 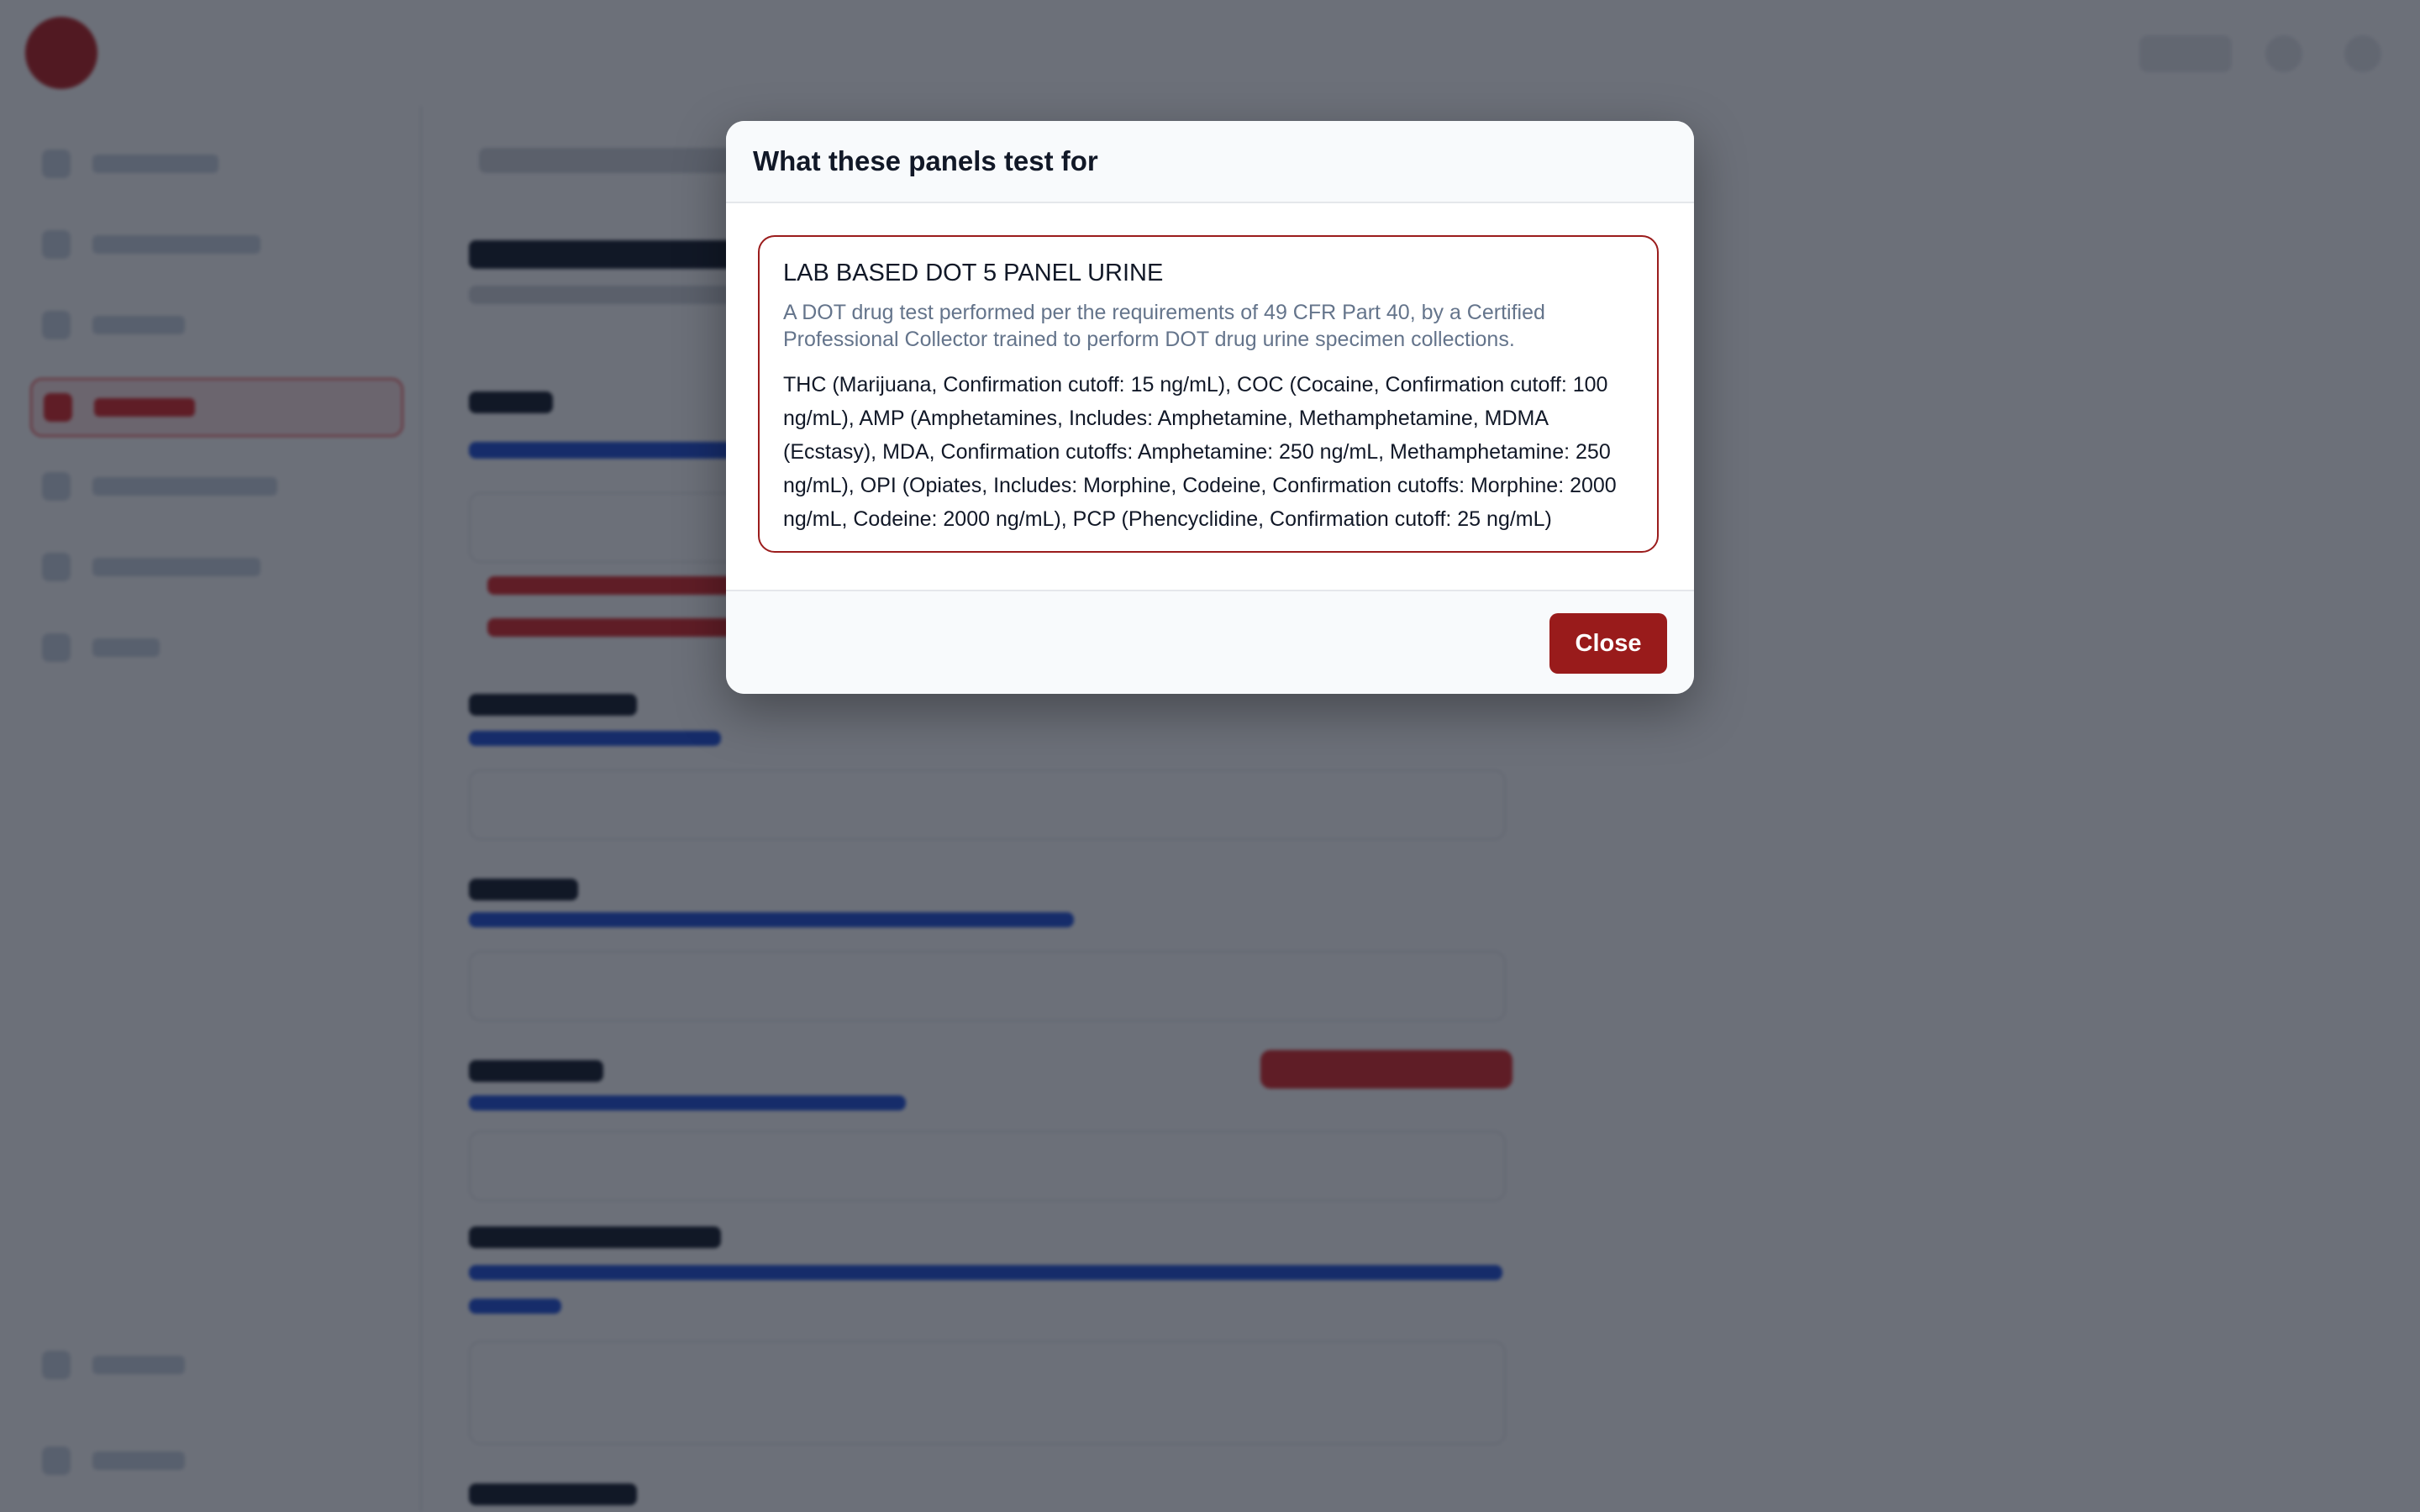 I want to click on modal-title: What these panels test for, so click(x=926, y=160).